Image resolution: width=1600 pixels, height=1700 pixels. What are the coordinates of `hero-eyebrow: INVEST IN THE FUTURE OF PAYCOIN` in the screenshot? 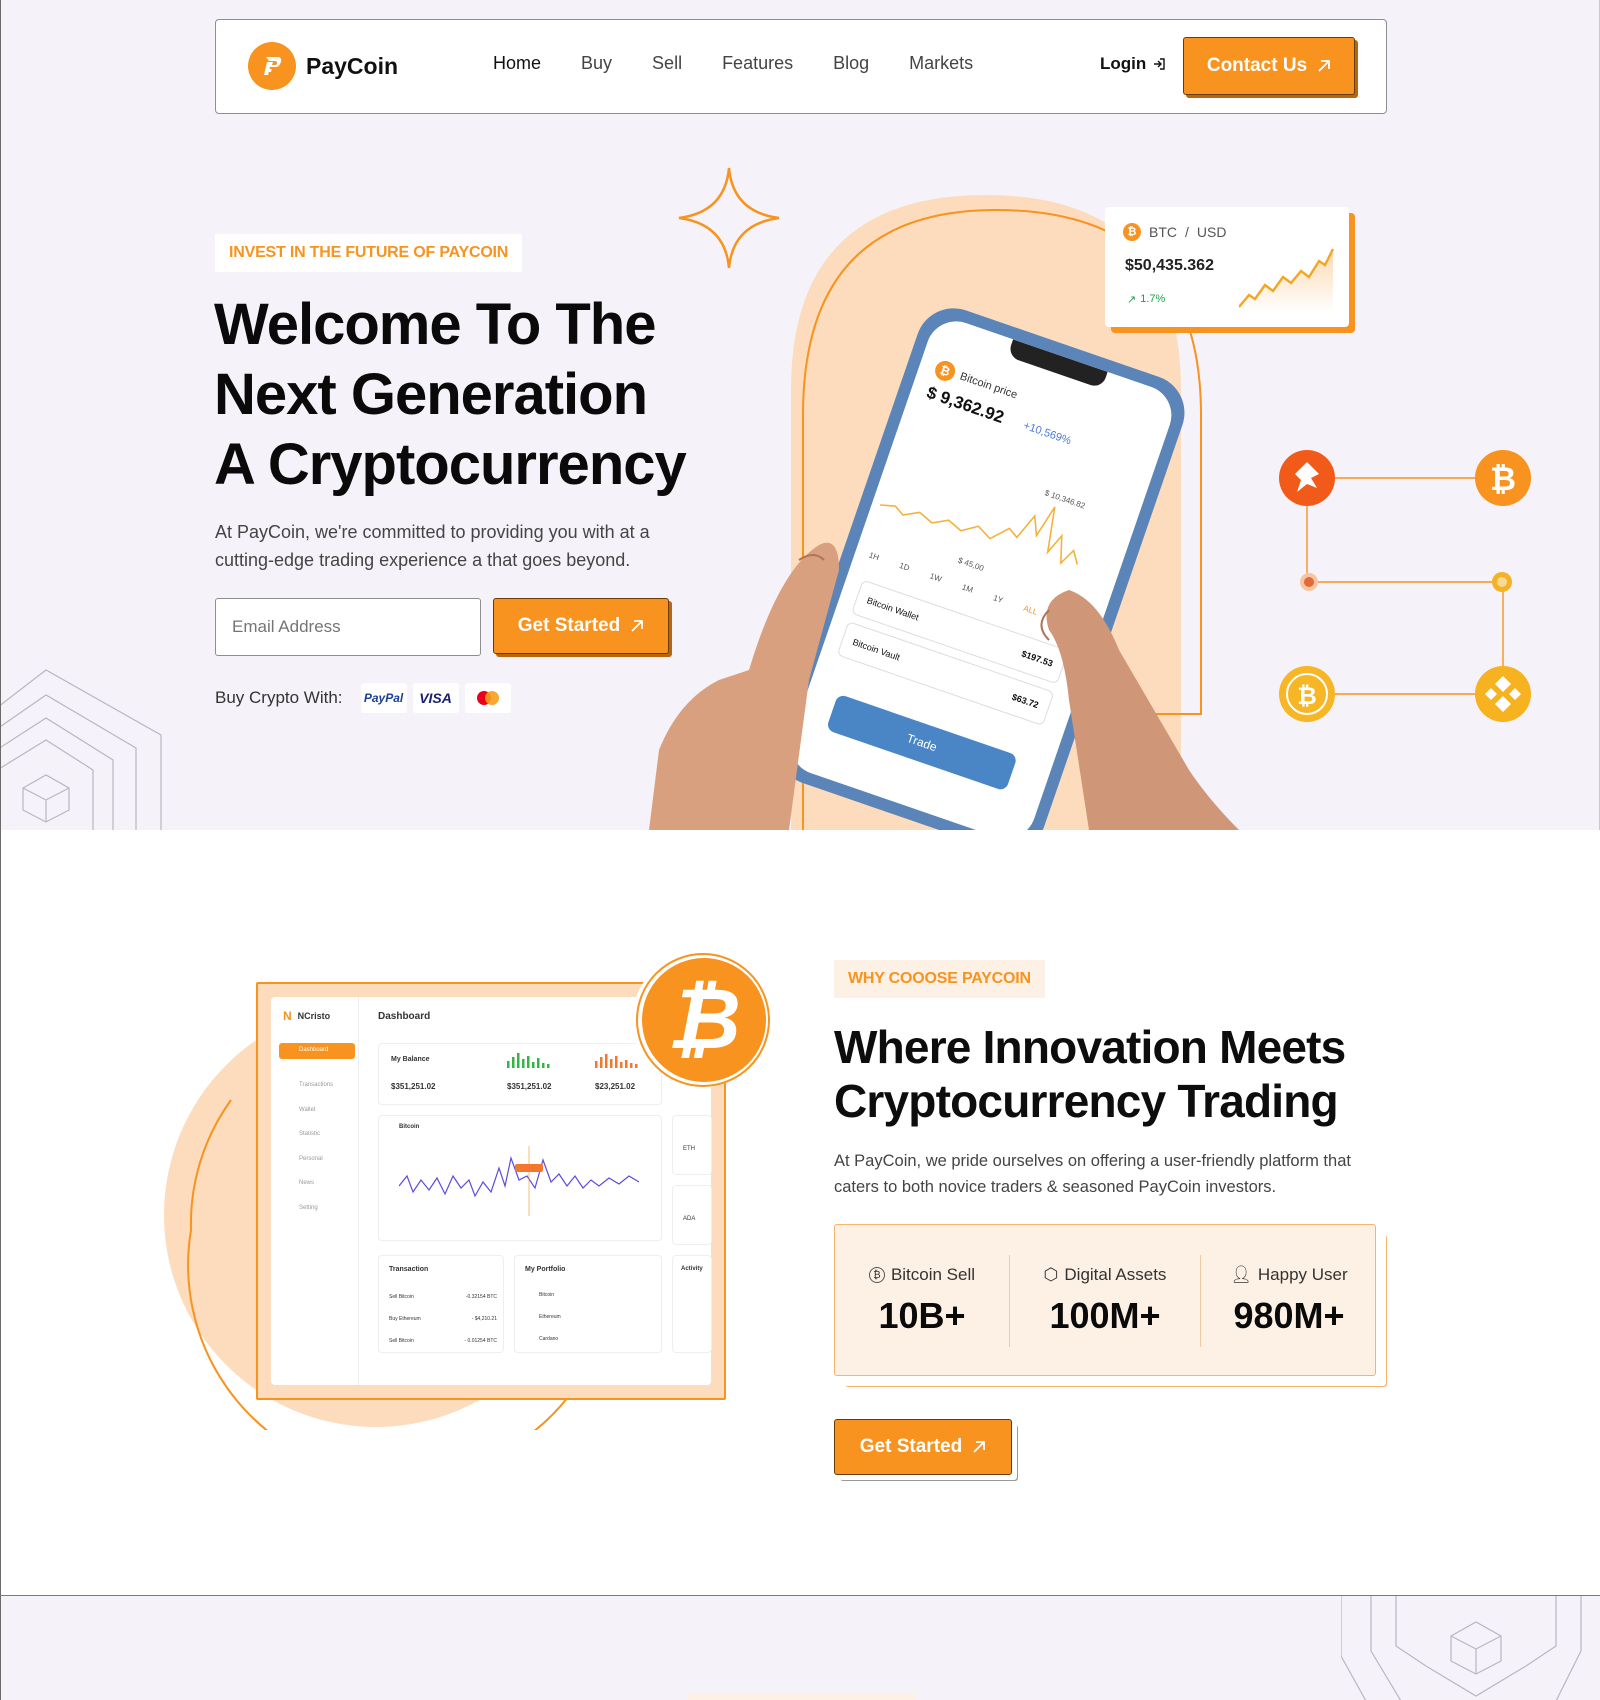 It's located at (369, 253).